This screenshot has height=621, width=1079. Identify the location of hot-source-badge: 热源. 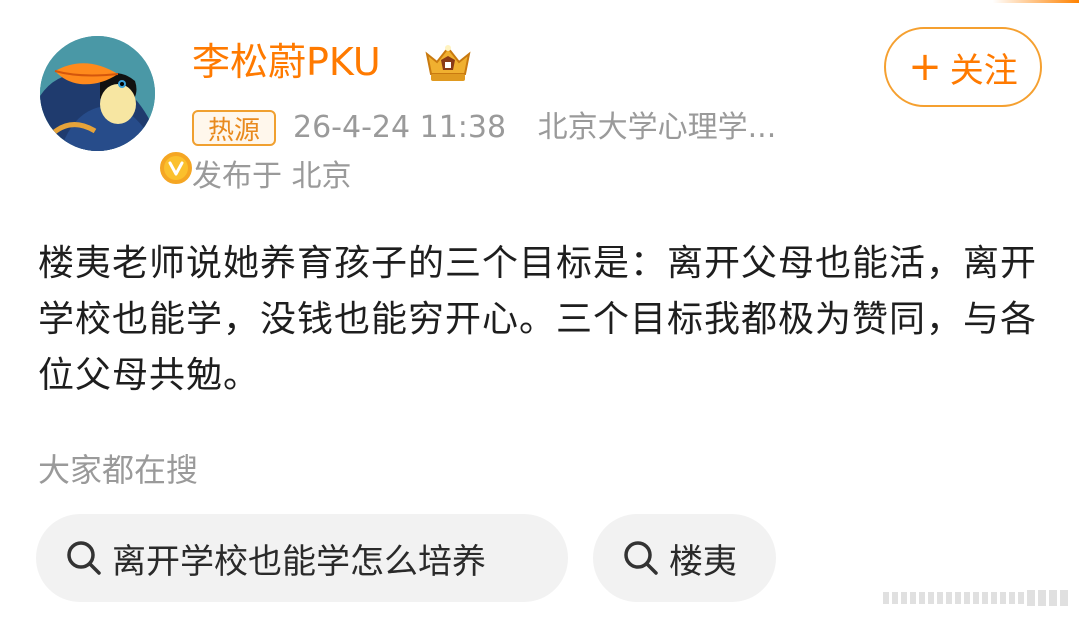
(234, 128).